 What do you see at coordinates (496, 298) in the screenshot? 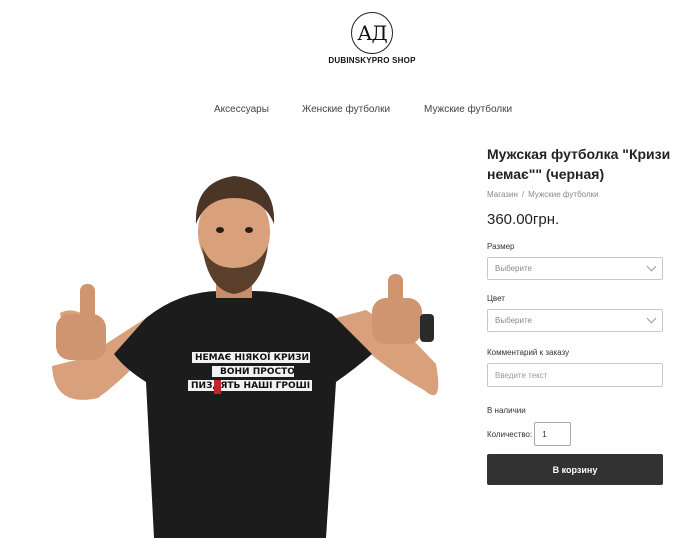
I see `color-label: Цвет` at bounding box center [496, 298].